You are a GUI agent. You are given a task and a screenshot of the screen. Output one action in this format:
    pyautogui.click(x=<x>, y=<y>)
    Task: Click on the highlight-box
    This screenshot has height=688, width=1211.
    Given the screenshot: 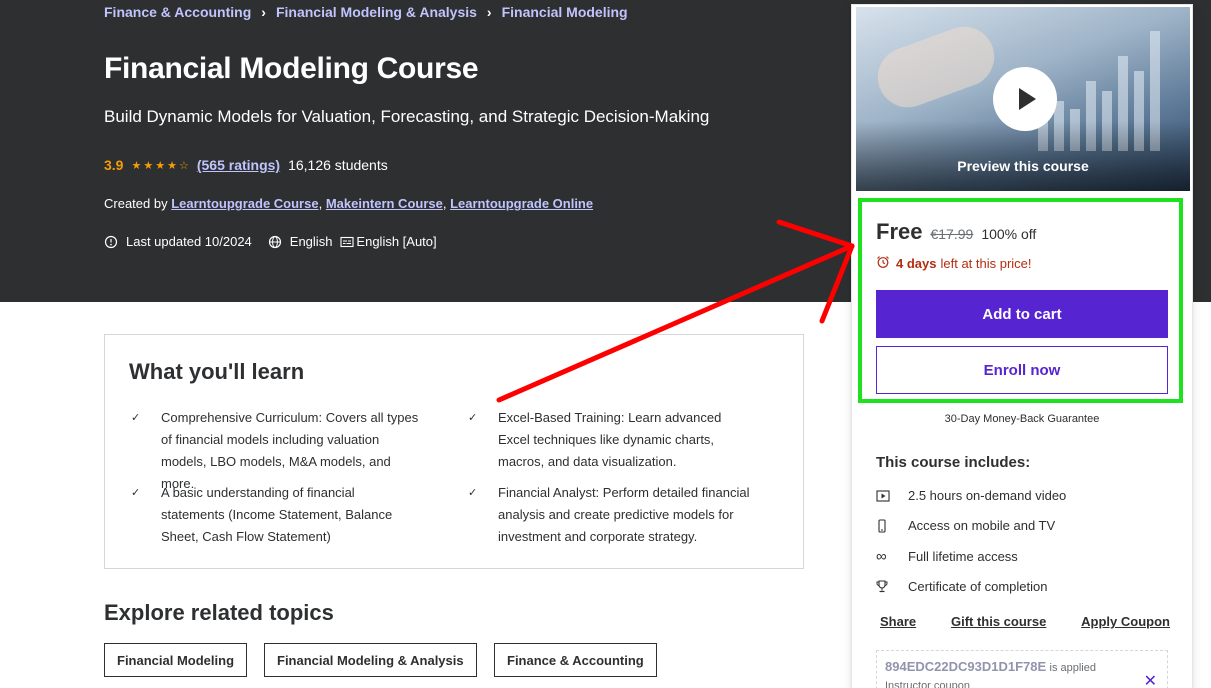 What is the action you would take?
    pyautogui.click(x=1020, y=300)
    